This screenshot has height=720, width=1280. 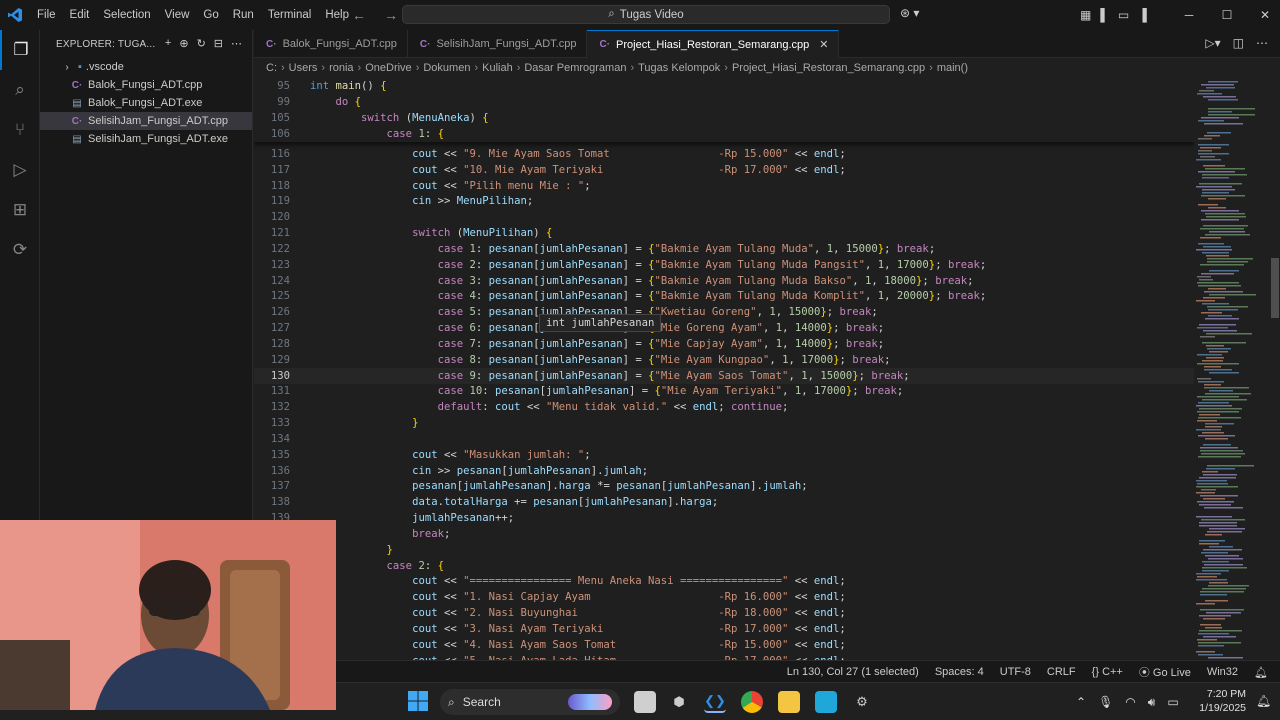 I want to click on widgets-icon: ⬢, so click(x=679, y=702).